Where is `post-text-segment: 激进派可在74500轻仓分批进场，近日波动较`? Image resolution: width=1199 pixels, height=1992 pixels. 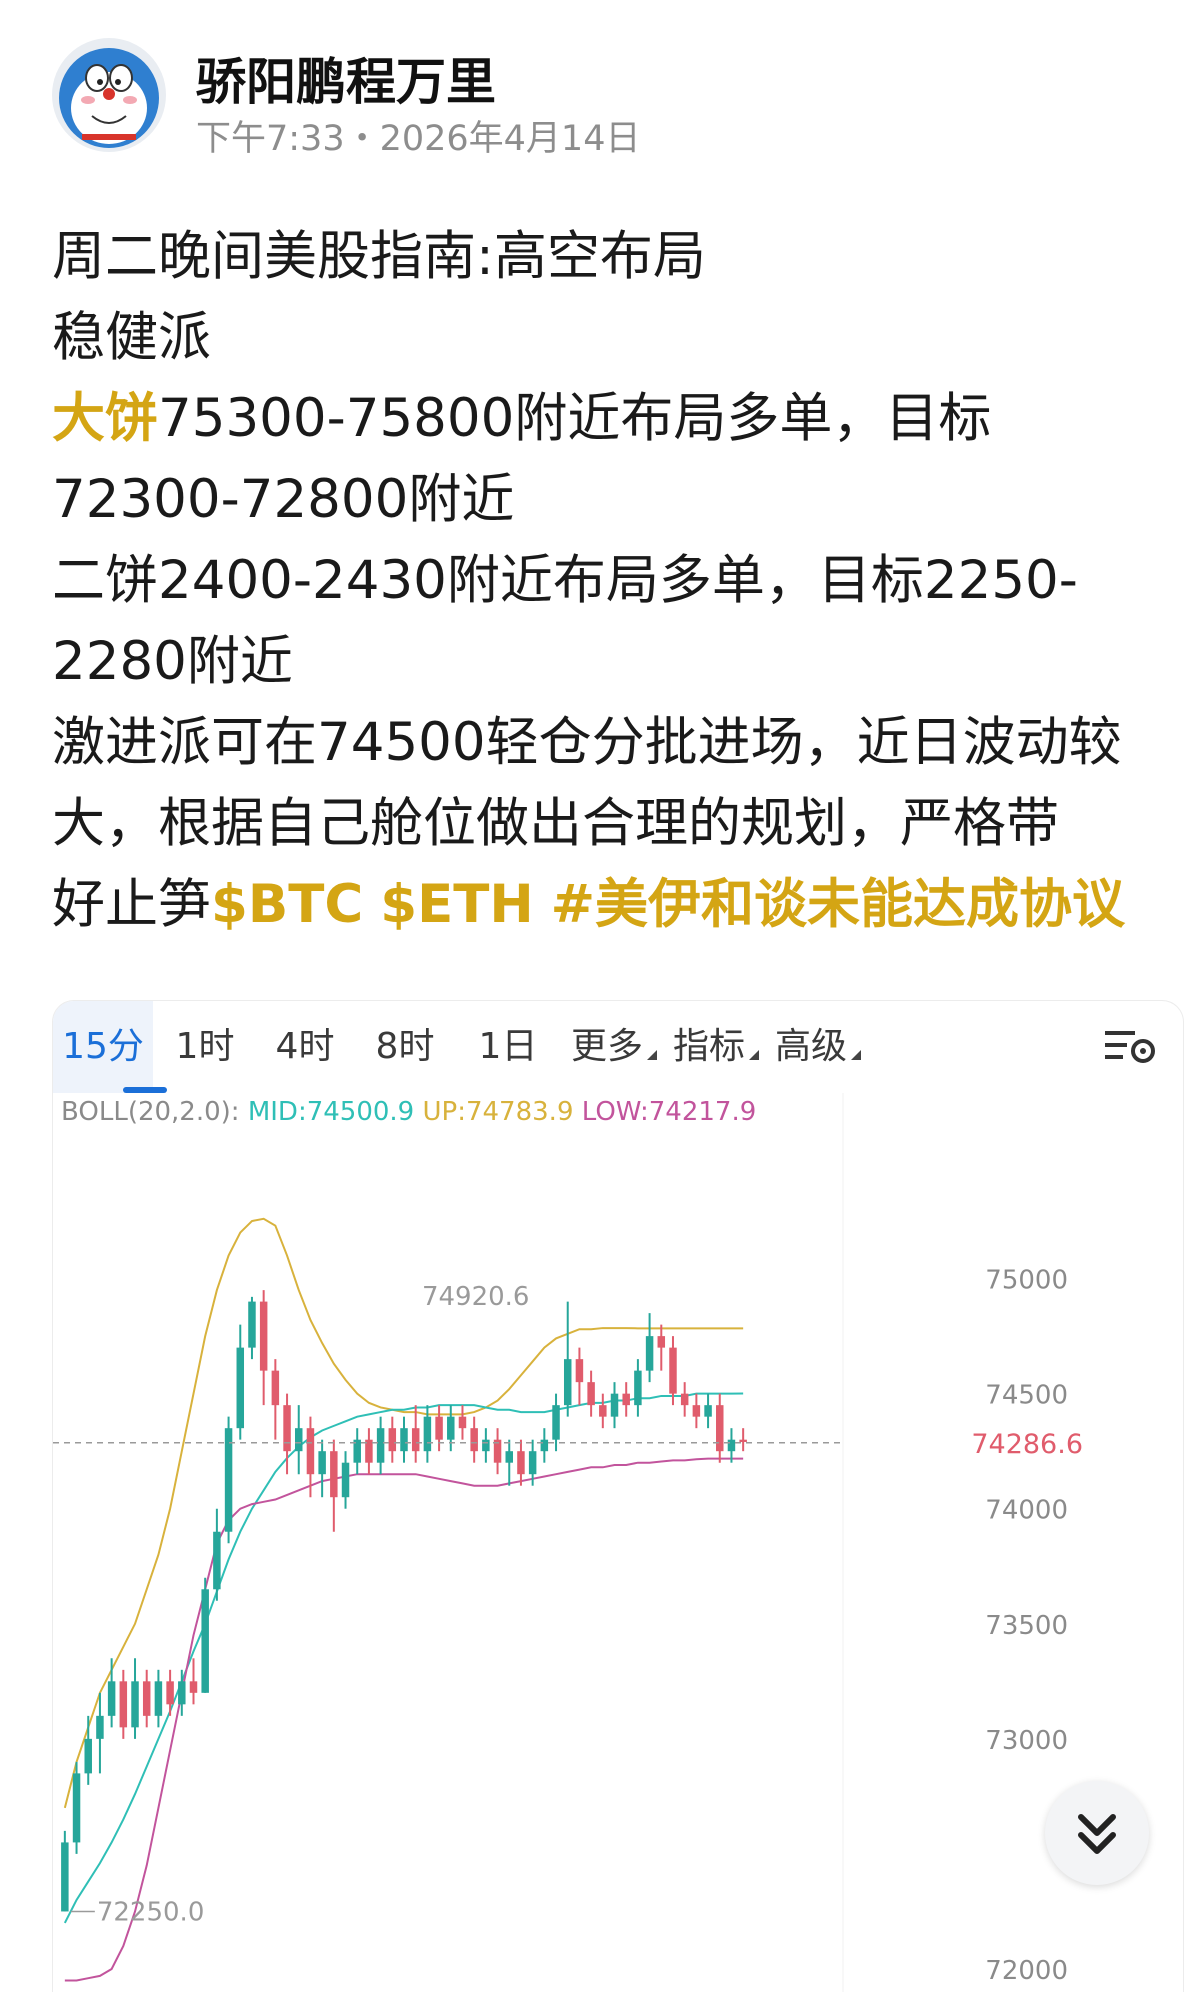
post-text-segment: 激进派可在74500轻仓分批进场，近日波动较 is located at coordinates (587, 742).